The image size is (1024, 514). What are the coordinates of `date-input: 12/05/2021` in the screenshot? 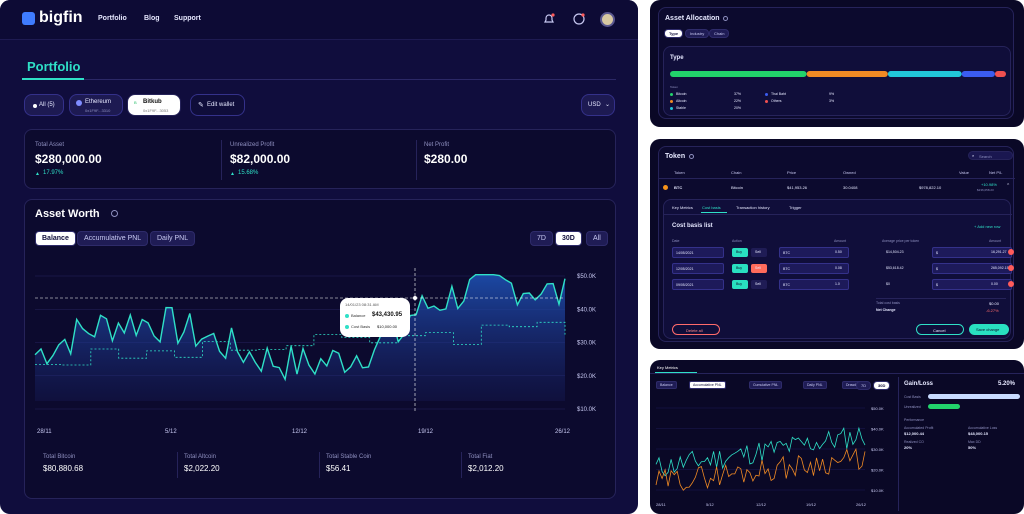 It's located at (698, 268).